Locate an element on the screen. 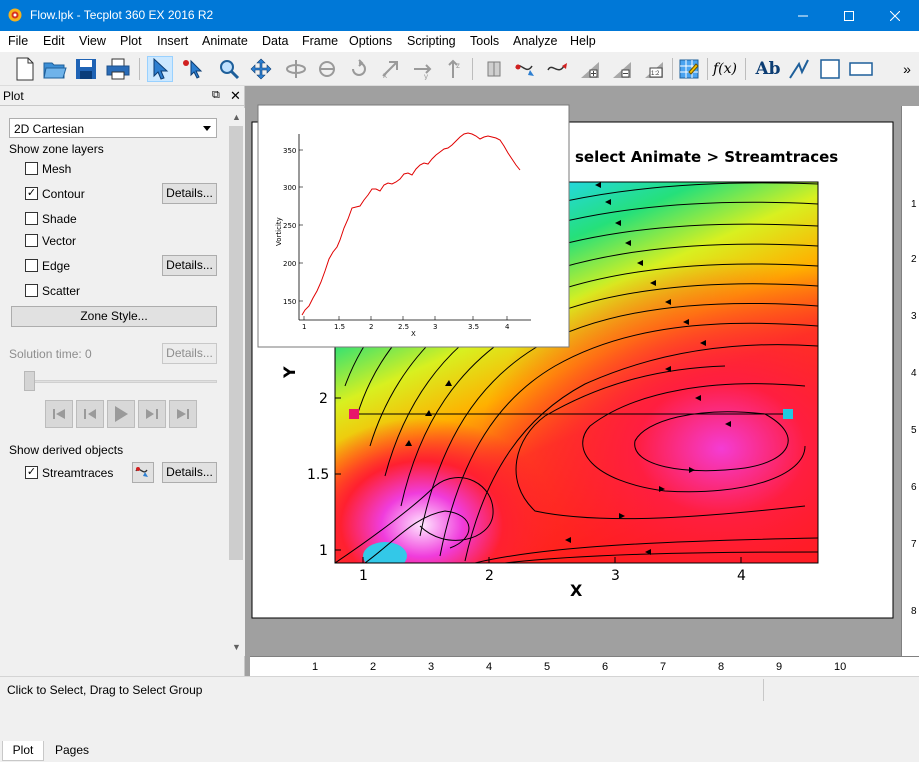 Image resolution: width=919 pixels, height=762 pixels. ratio-zone-button: 1:2 is located at coordinates (654, 69).